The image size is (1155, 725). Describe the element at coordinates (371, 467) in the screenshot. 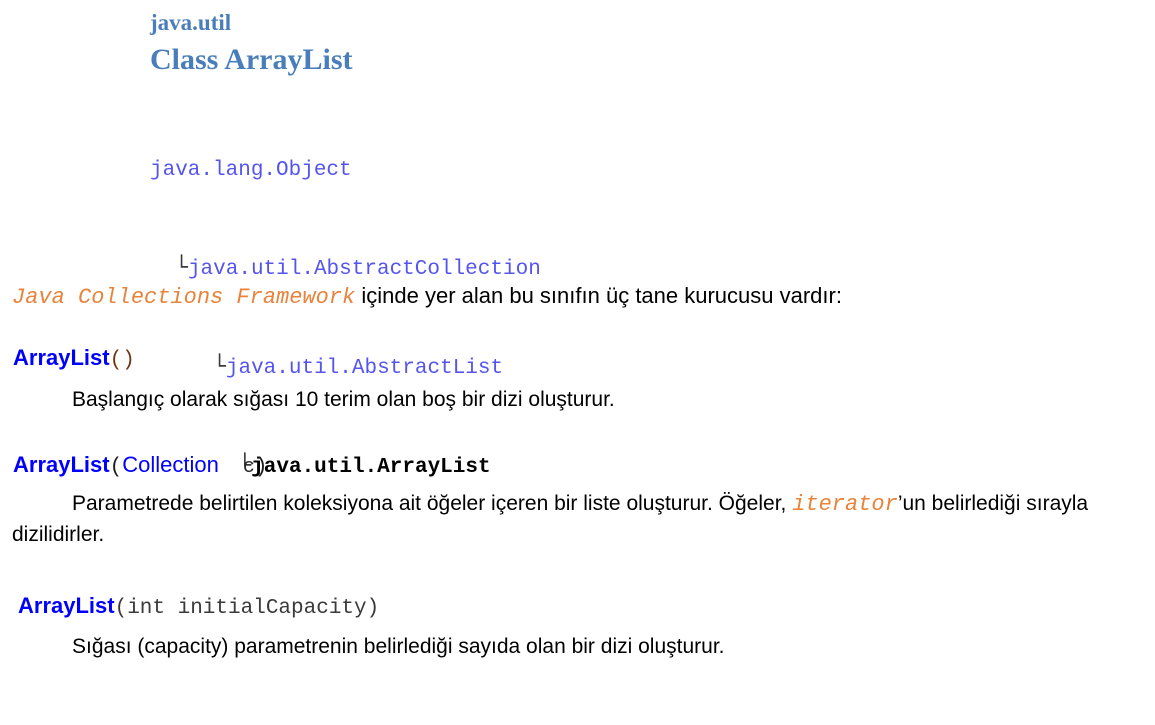

I see `hierarchy-node-label-current: java.util.ArrayList` at that location.